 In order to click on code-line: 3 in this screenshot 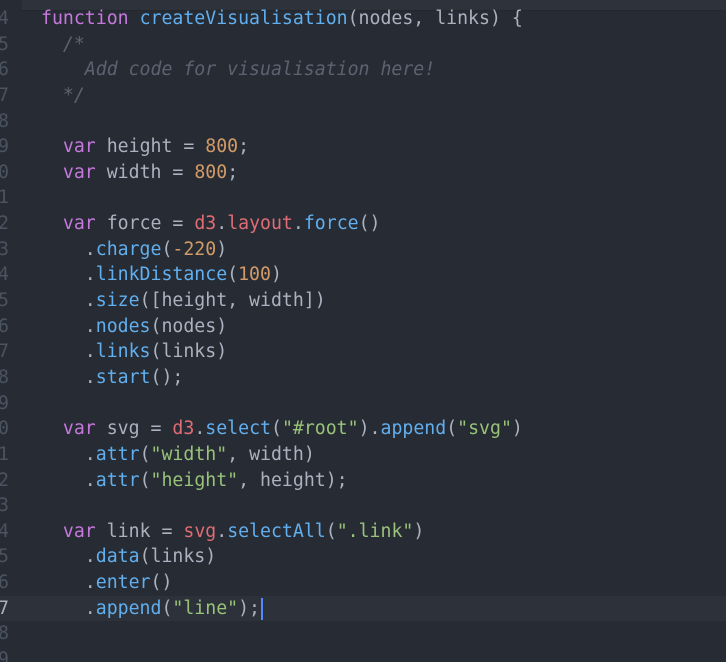, I will do `click(363, 506)`.